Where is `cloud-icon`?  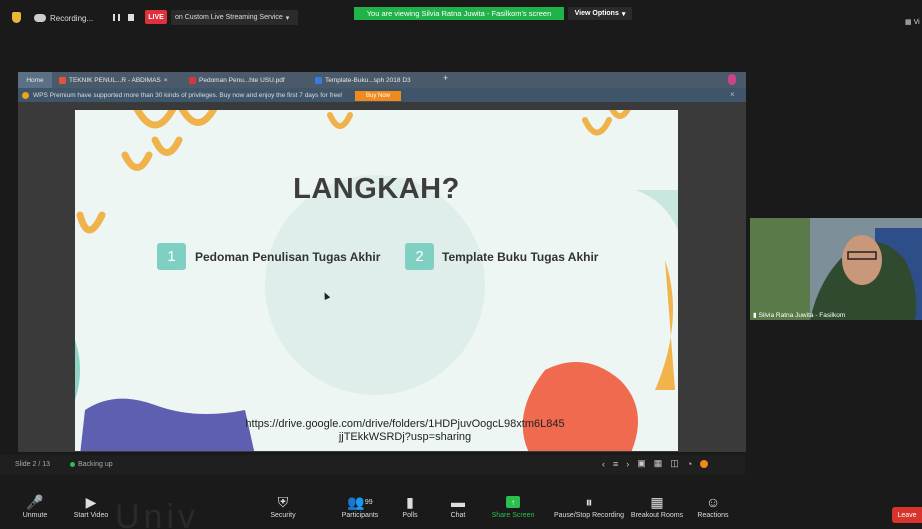
cloud-icon is located at coordinates (40, 18).